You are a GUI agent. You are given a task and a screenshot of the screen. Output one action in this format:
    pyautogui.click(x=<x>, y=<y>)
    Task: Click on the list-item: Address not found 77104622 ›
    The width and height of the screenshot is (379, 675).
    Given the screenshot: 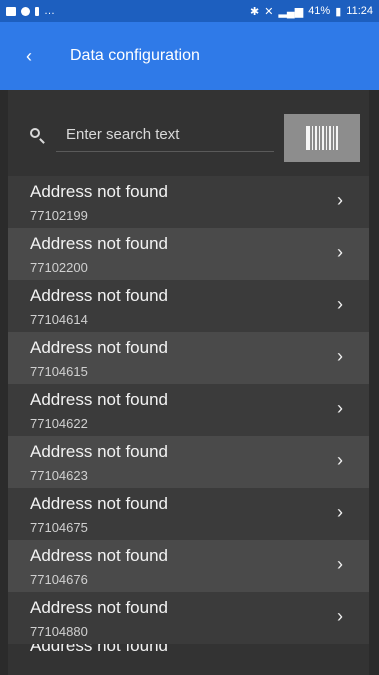 What is the action you would take?
    pyautogui.click(x=188, y=410)
    